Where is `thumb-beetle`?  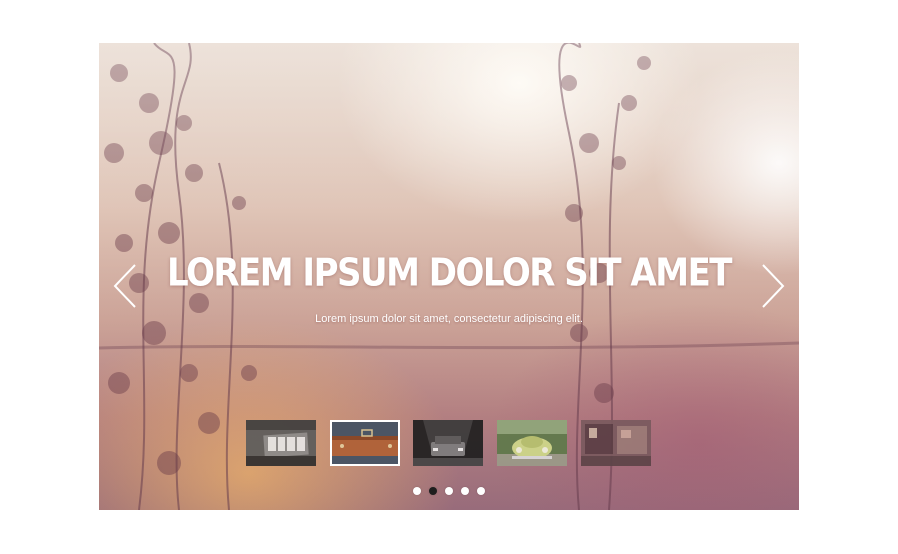 thumb-beetle is located at coordinates (532, 443).